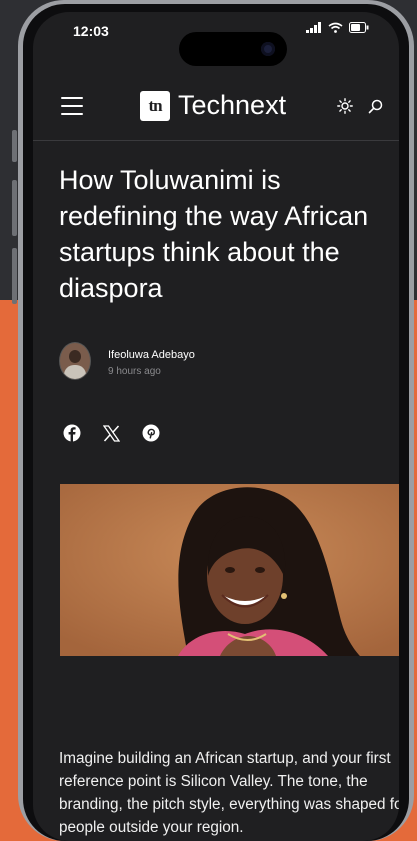 This screenshot has width=417, height=841. Describe the element at coordinates (155, 105) in the screenshot. I see `logo-mark: tn` at that location.